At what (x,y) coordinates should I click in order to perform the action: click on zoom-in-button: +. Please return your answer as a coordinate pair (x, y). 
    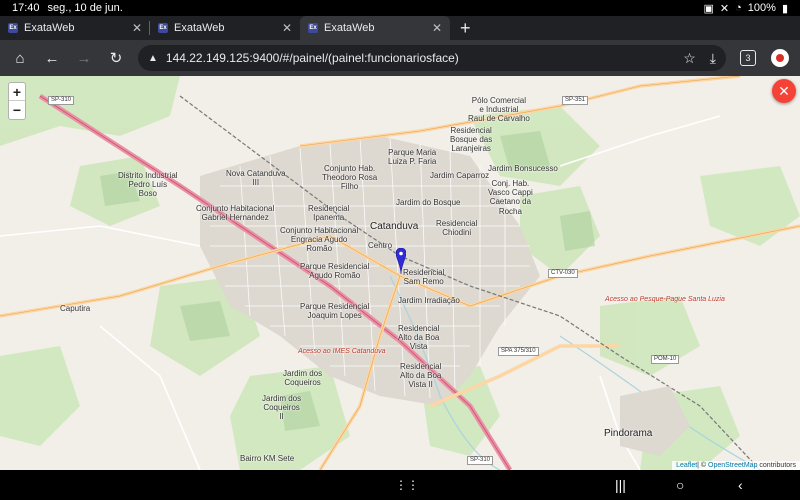
    Looking at the image, I should click on (17, 92).